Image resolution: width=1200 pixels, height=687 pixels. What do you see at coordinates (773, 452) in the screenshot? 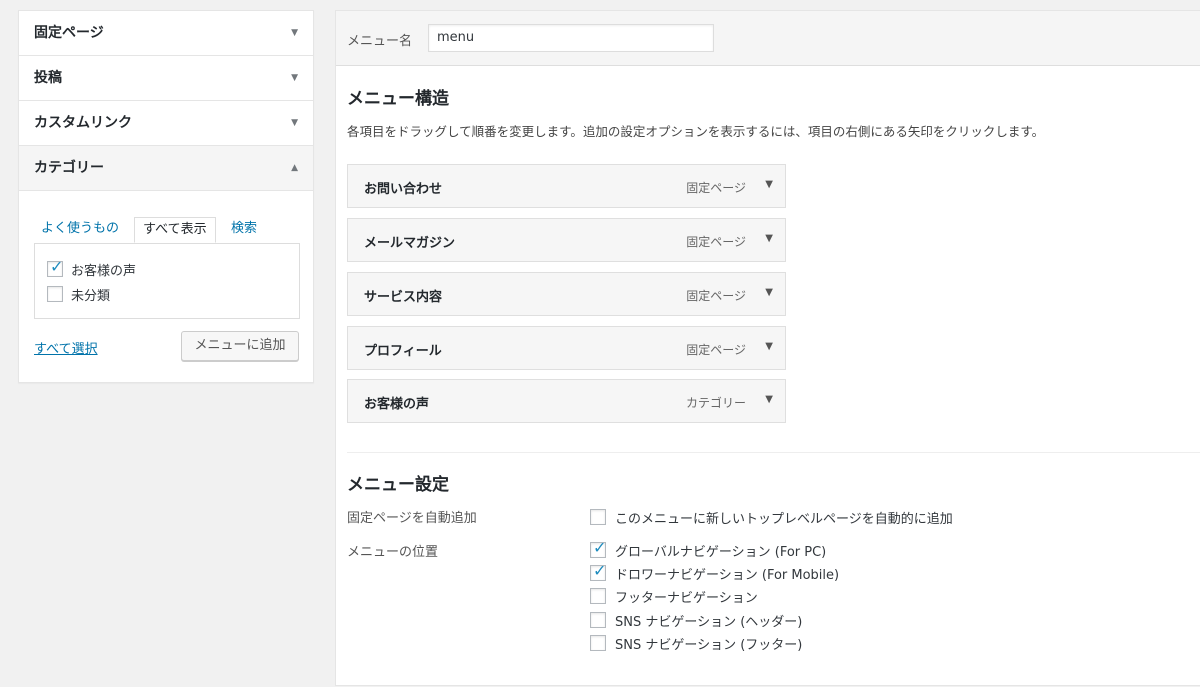
I see `section-divider` at bounding box center [773, 452].